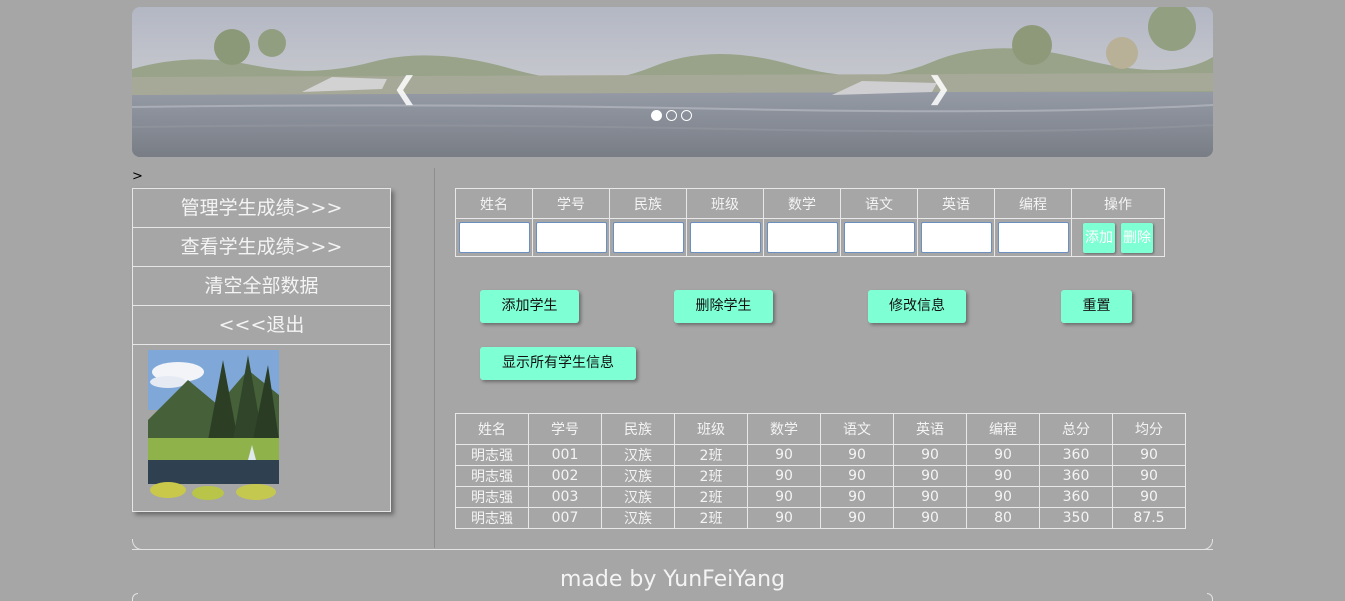 This screenshot has height=601, width=1345. What do you see at coordinates (638, 429) in the screenshot?
I see `table-header-cell: 民族` at bounding box center [638, 429].